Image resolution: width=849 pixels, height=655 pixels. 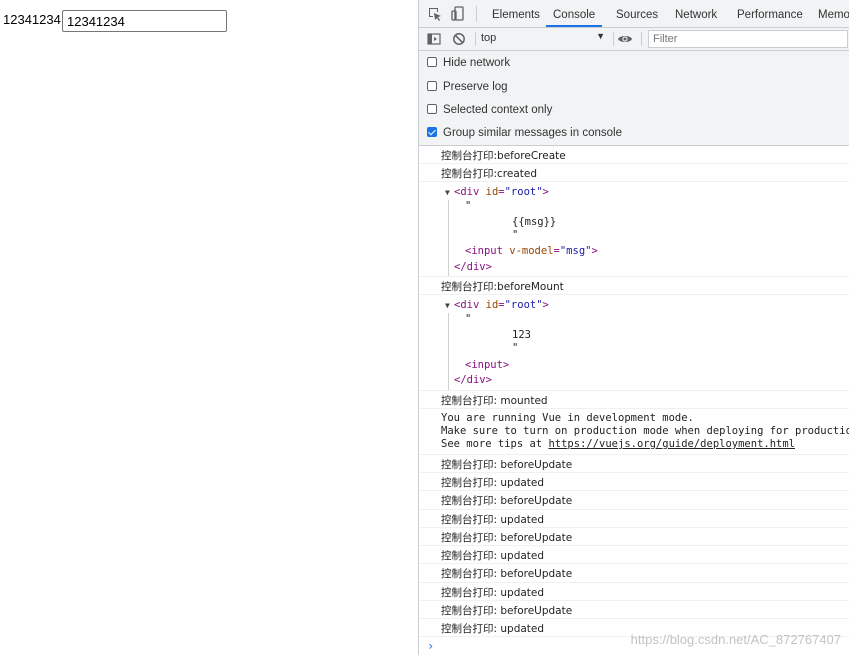 What do you see at coordinates (748, 39) in the screenshot?
I see `filter-input` at bounding box center [748, 39].